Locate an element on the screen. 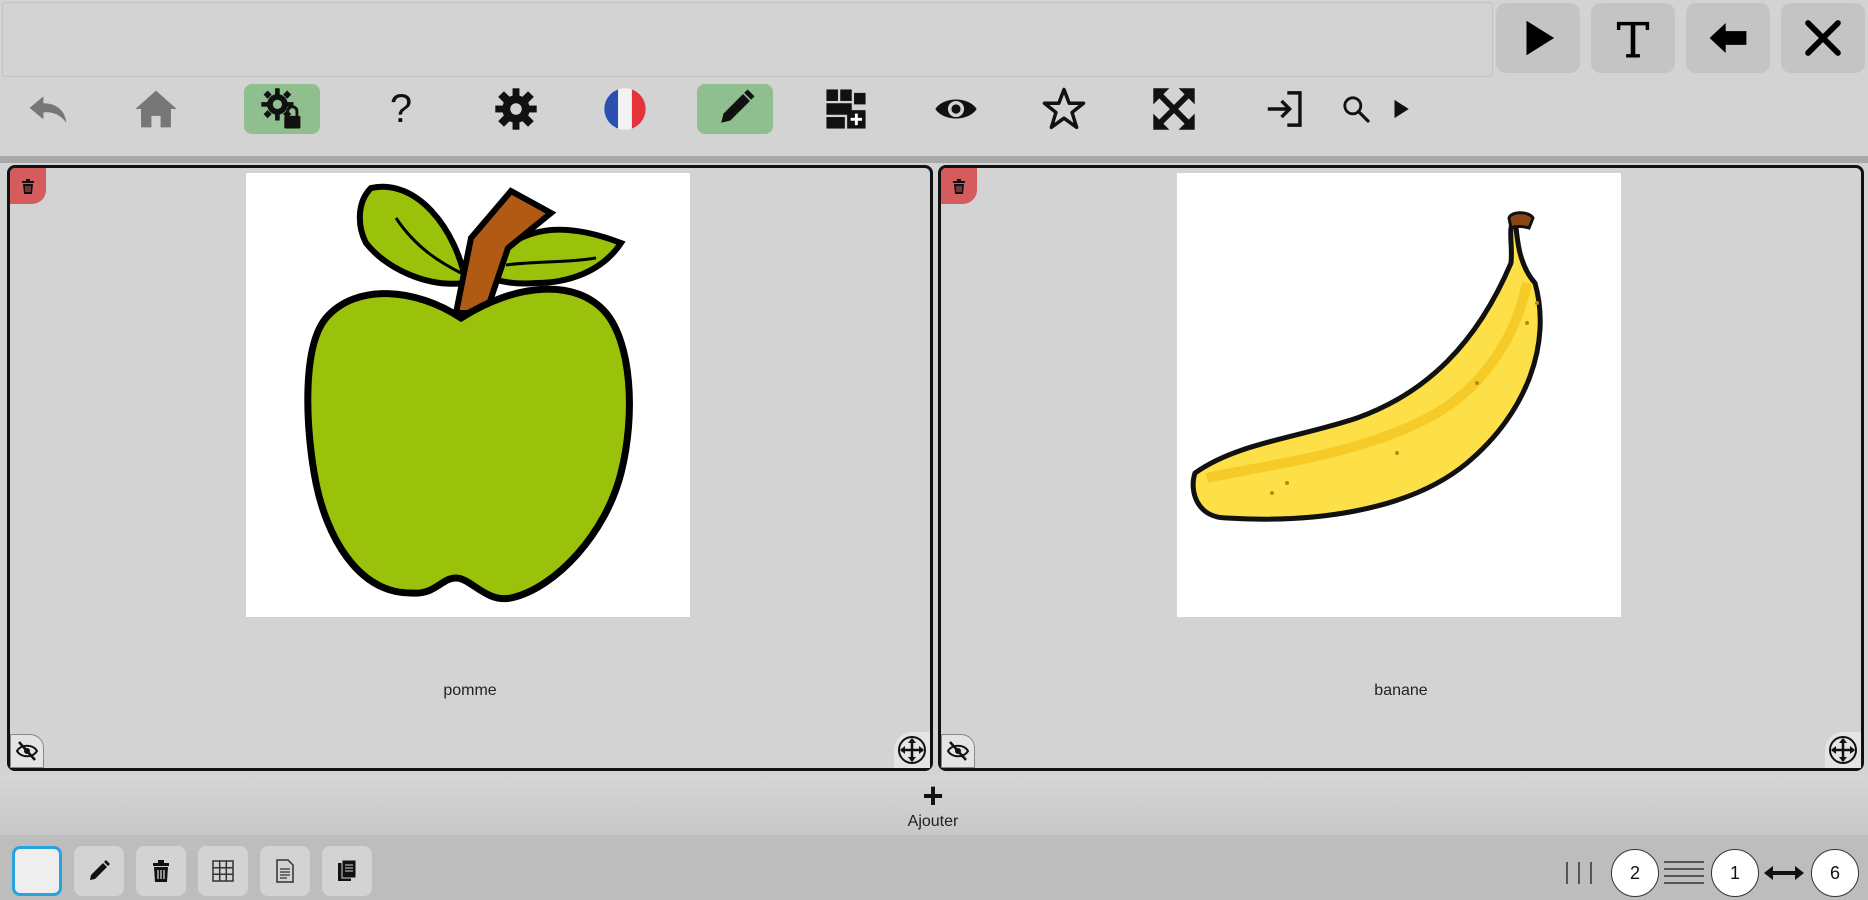 The image size is (1868, 900). help-button: ? is located at coordinates (401, 109).